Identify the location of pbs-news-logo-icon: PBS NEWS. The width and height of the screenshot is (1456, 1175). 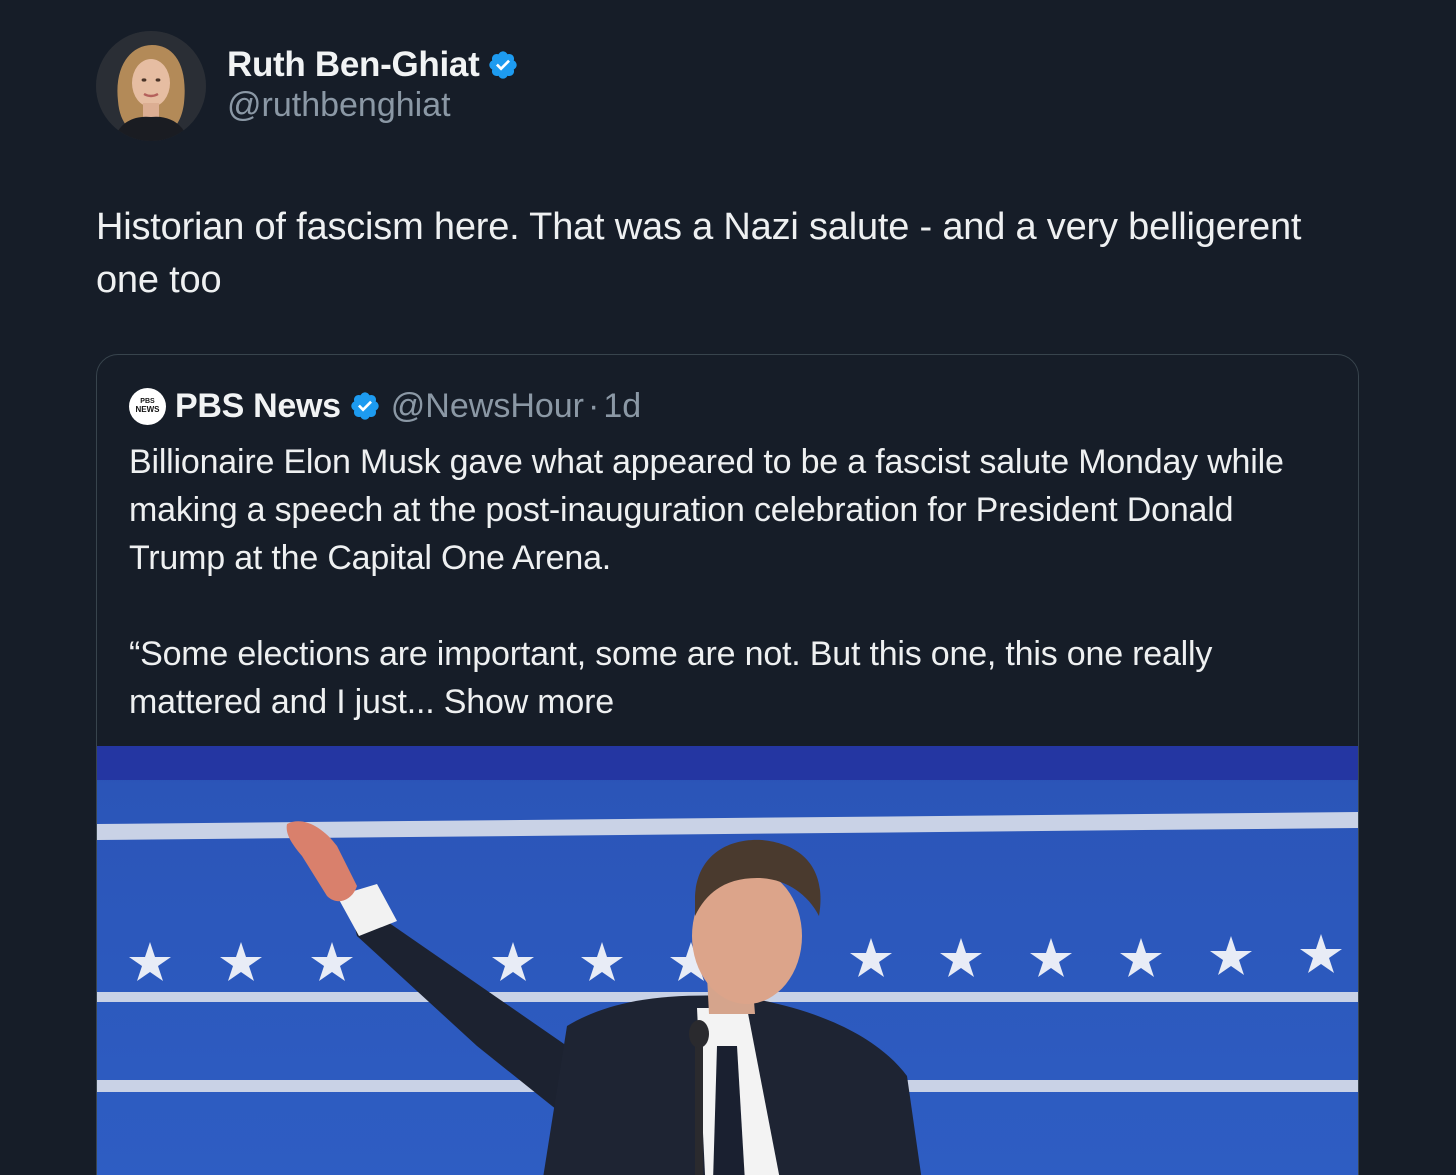
(147, 406).